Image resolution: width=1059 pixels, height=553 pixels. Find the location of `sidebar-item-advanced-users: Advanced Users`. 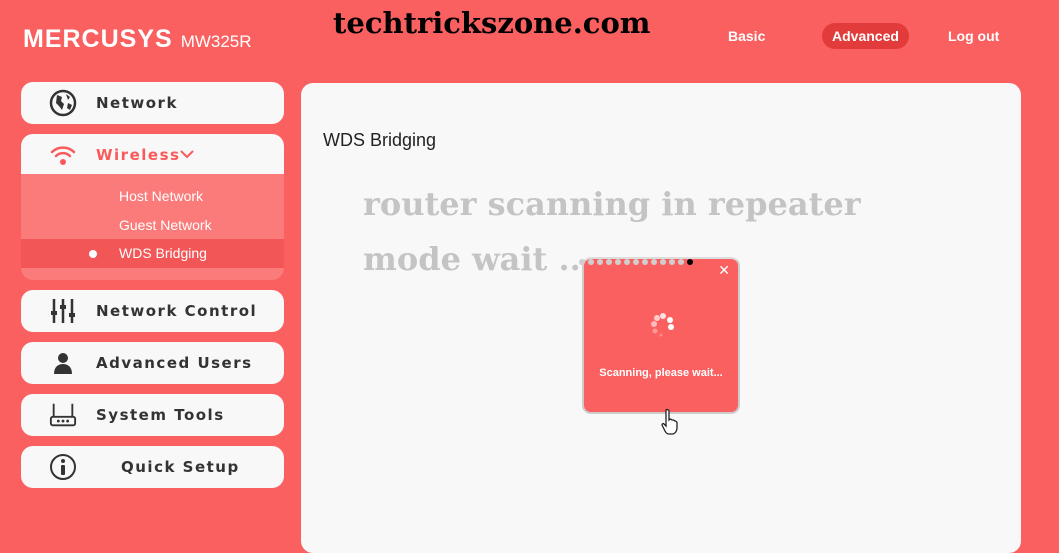

sidebar-item-advanced-users: Advanced Users is located at coordinates (152, 363).